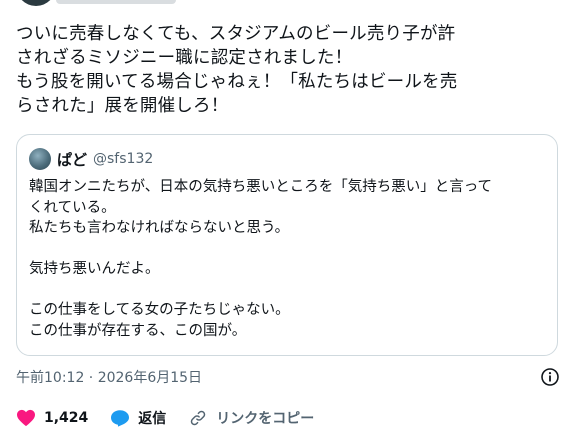 The height and width of the screenshot is (430, 576). I want to click on reply-bubble-icon, so click(120, 418).